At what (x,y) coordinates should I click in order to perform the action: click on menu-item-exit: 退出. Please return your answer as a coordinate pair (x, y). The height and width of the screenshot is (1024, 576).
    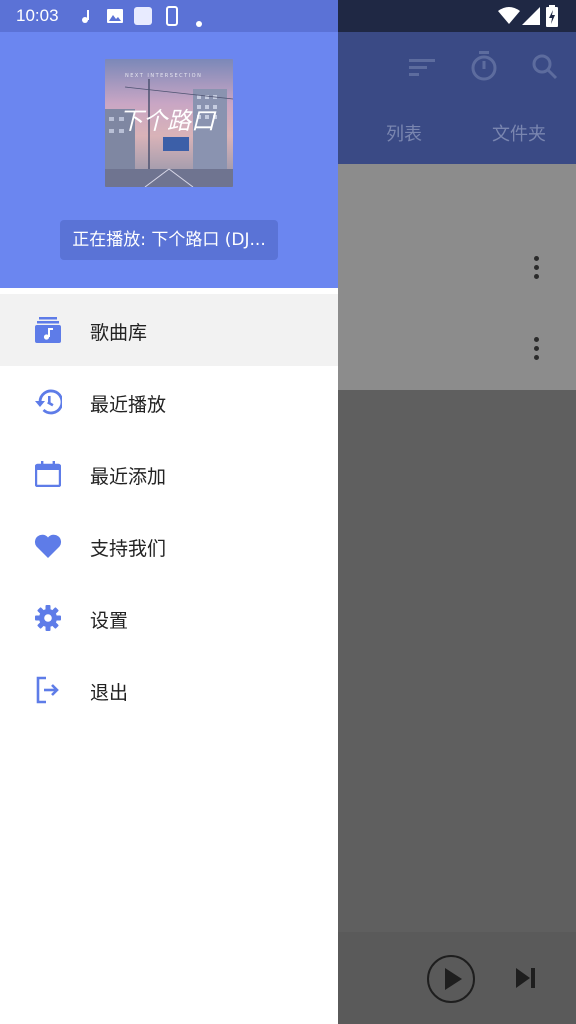
    Looking at the image, I should click on (169, 690).